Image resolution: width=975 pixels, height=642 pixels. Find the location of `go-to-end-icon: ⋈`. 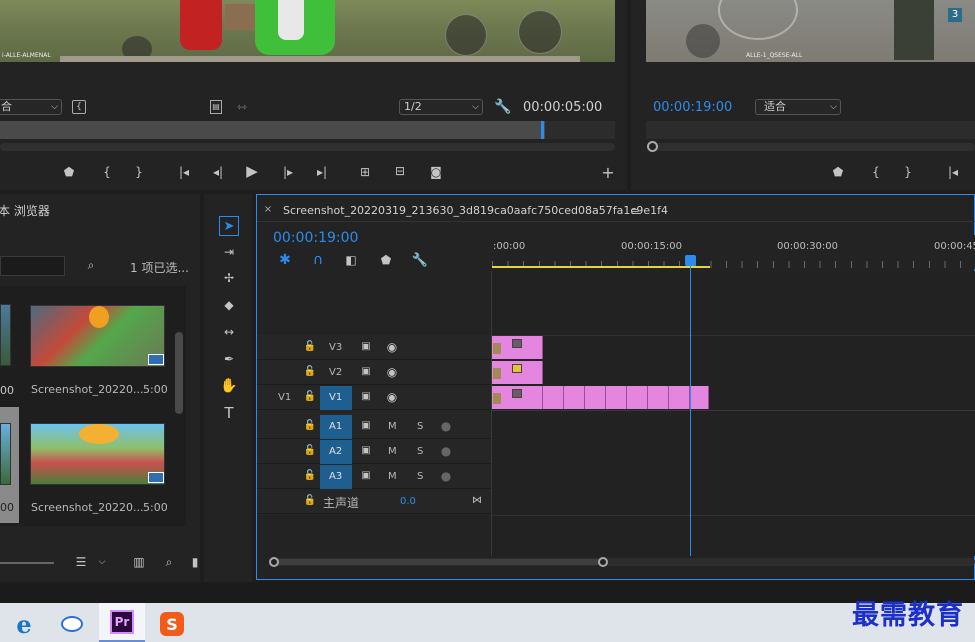

go-to-end-icon: ⋈ is located at coordinates (477, 501).